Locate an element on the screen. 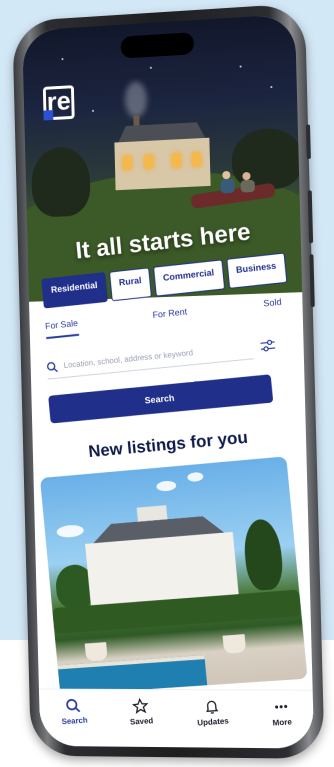 Image resolution: width=334 pixels, height=767 pixels. phone-side-button is located at coordinates (308, 142).